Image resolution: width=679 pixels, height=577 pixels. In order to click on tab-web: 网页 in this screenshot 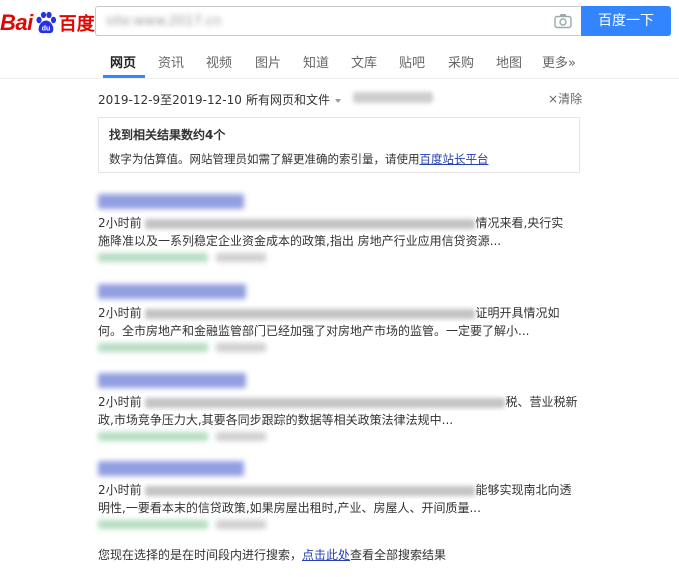, I will do `click(123, 61)`.